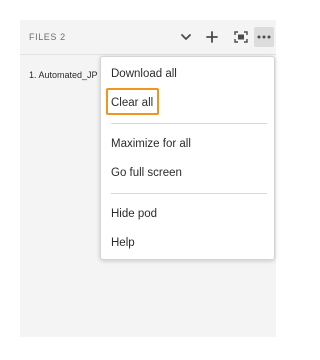  What do you see at coordinates (148, 37) in the screenshot?
I see `pod-header: FILES 2` at bounding box center [148, 37].